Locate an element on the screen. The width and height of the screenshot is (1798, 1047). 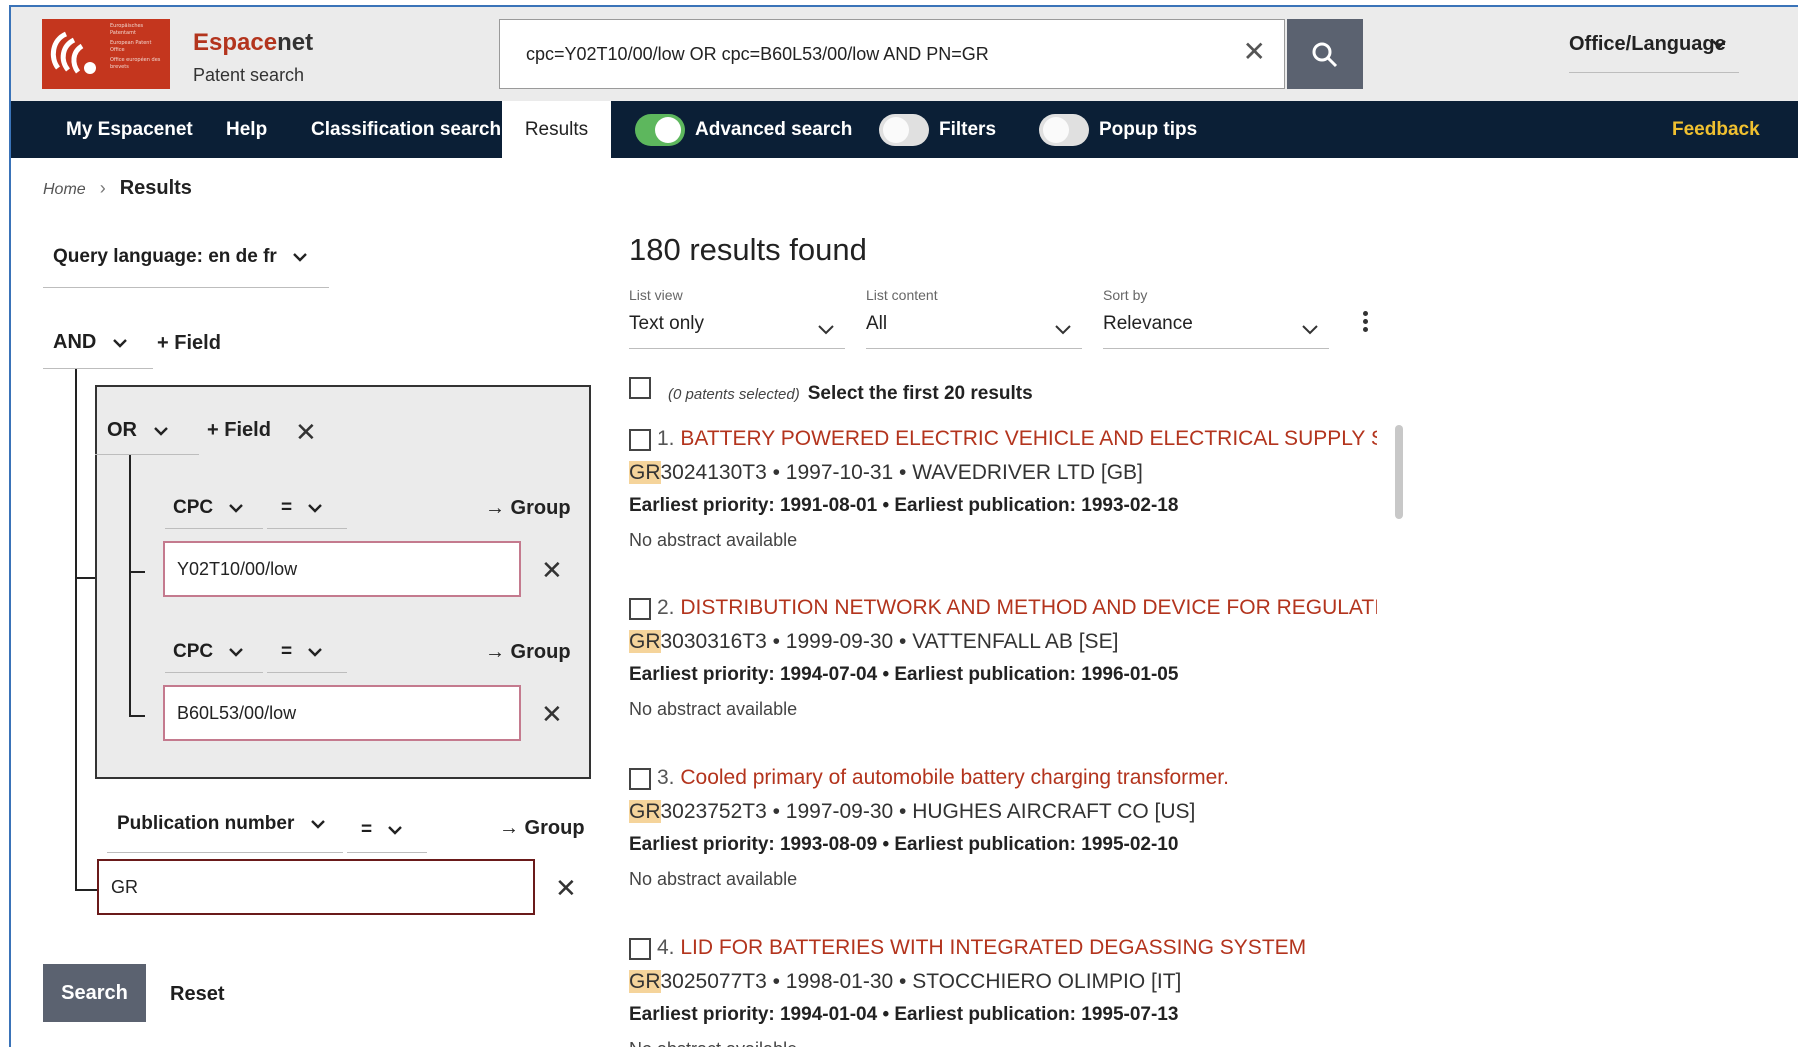
office-language-select: Office/Language is located at coordinates (1654, 53).